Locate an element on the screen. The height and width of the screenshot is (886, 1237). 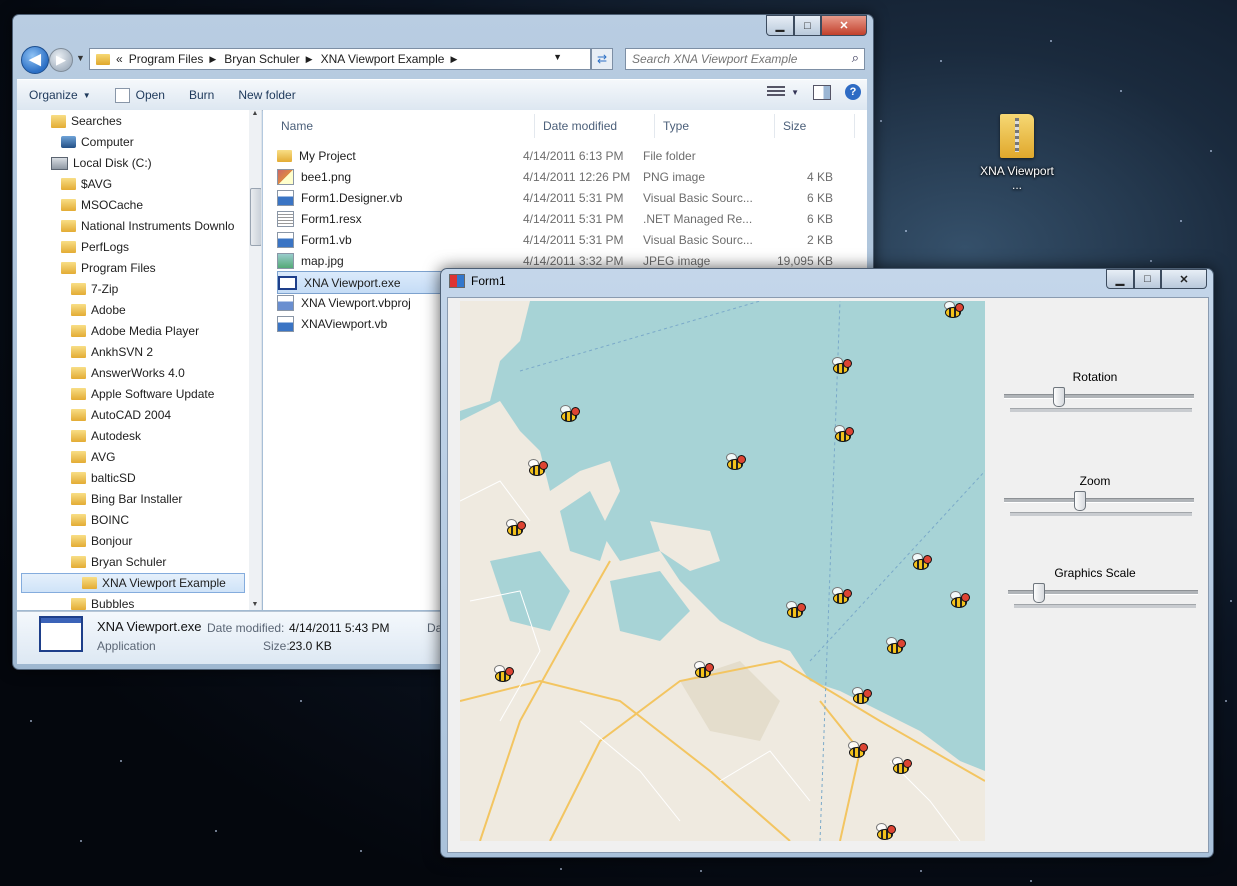
tree-item: AutoCAD 2004 is located at coordinates (121, 415).